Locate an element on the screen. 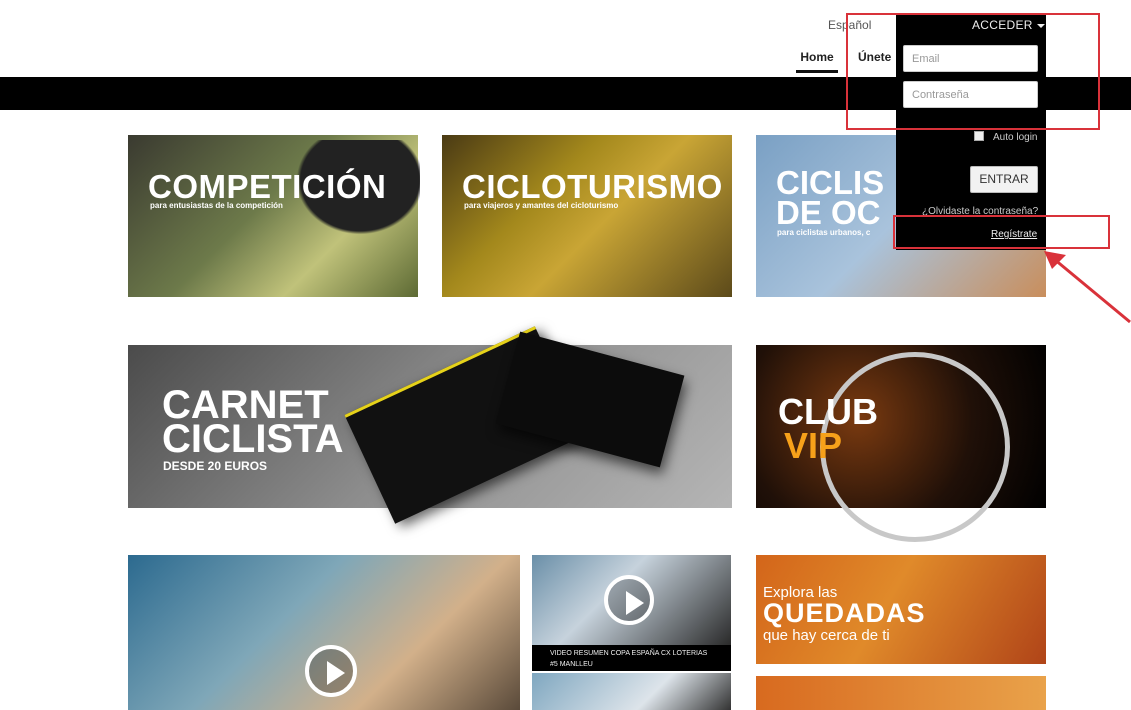 Image resolution: width=1131 pixels, height=710 pixels. tile-club-title-line2: VIP is located at coordinates (813, 445).